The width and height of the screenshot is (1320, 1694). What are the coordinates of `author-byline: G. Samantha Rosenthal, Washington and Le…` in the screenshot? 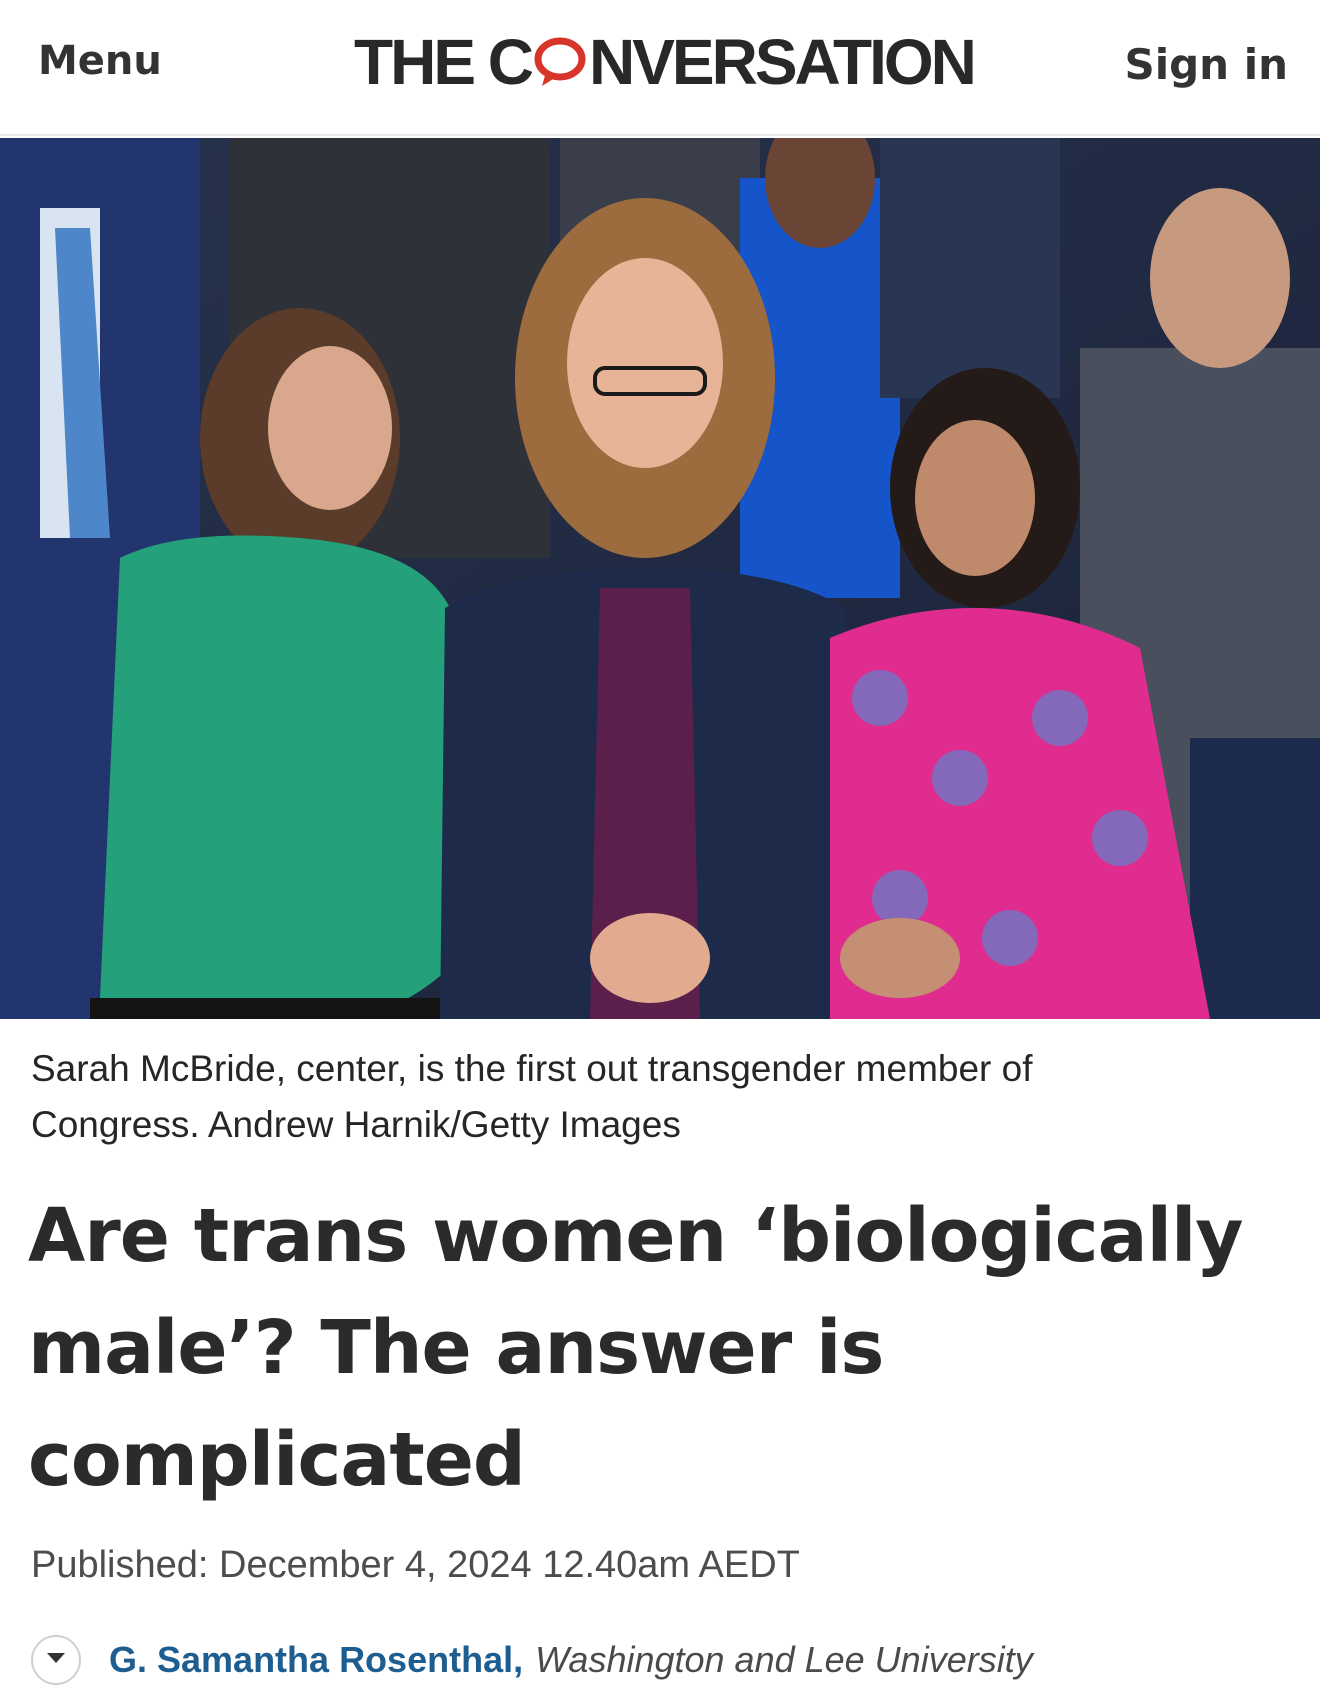 It's located at (532, 1660).